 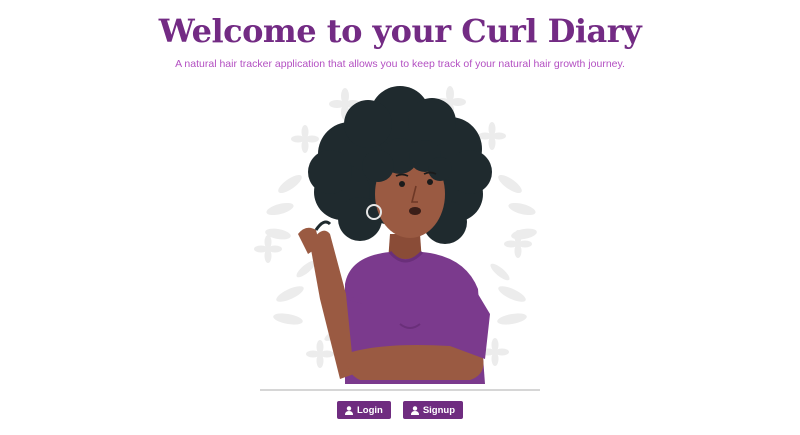 I want to click on page-title: Welcome to your Curl Diary, so click(x=400, y=31).